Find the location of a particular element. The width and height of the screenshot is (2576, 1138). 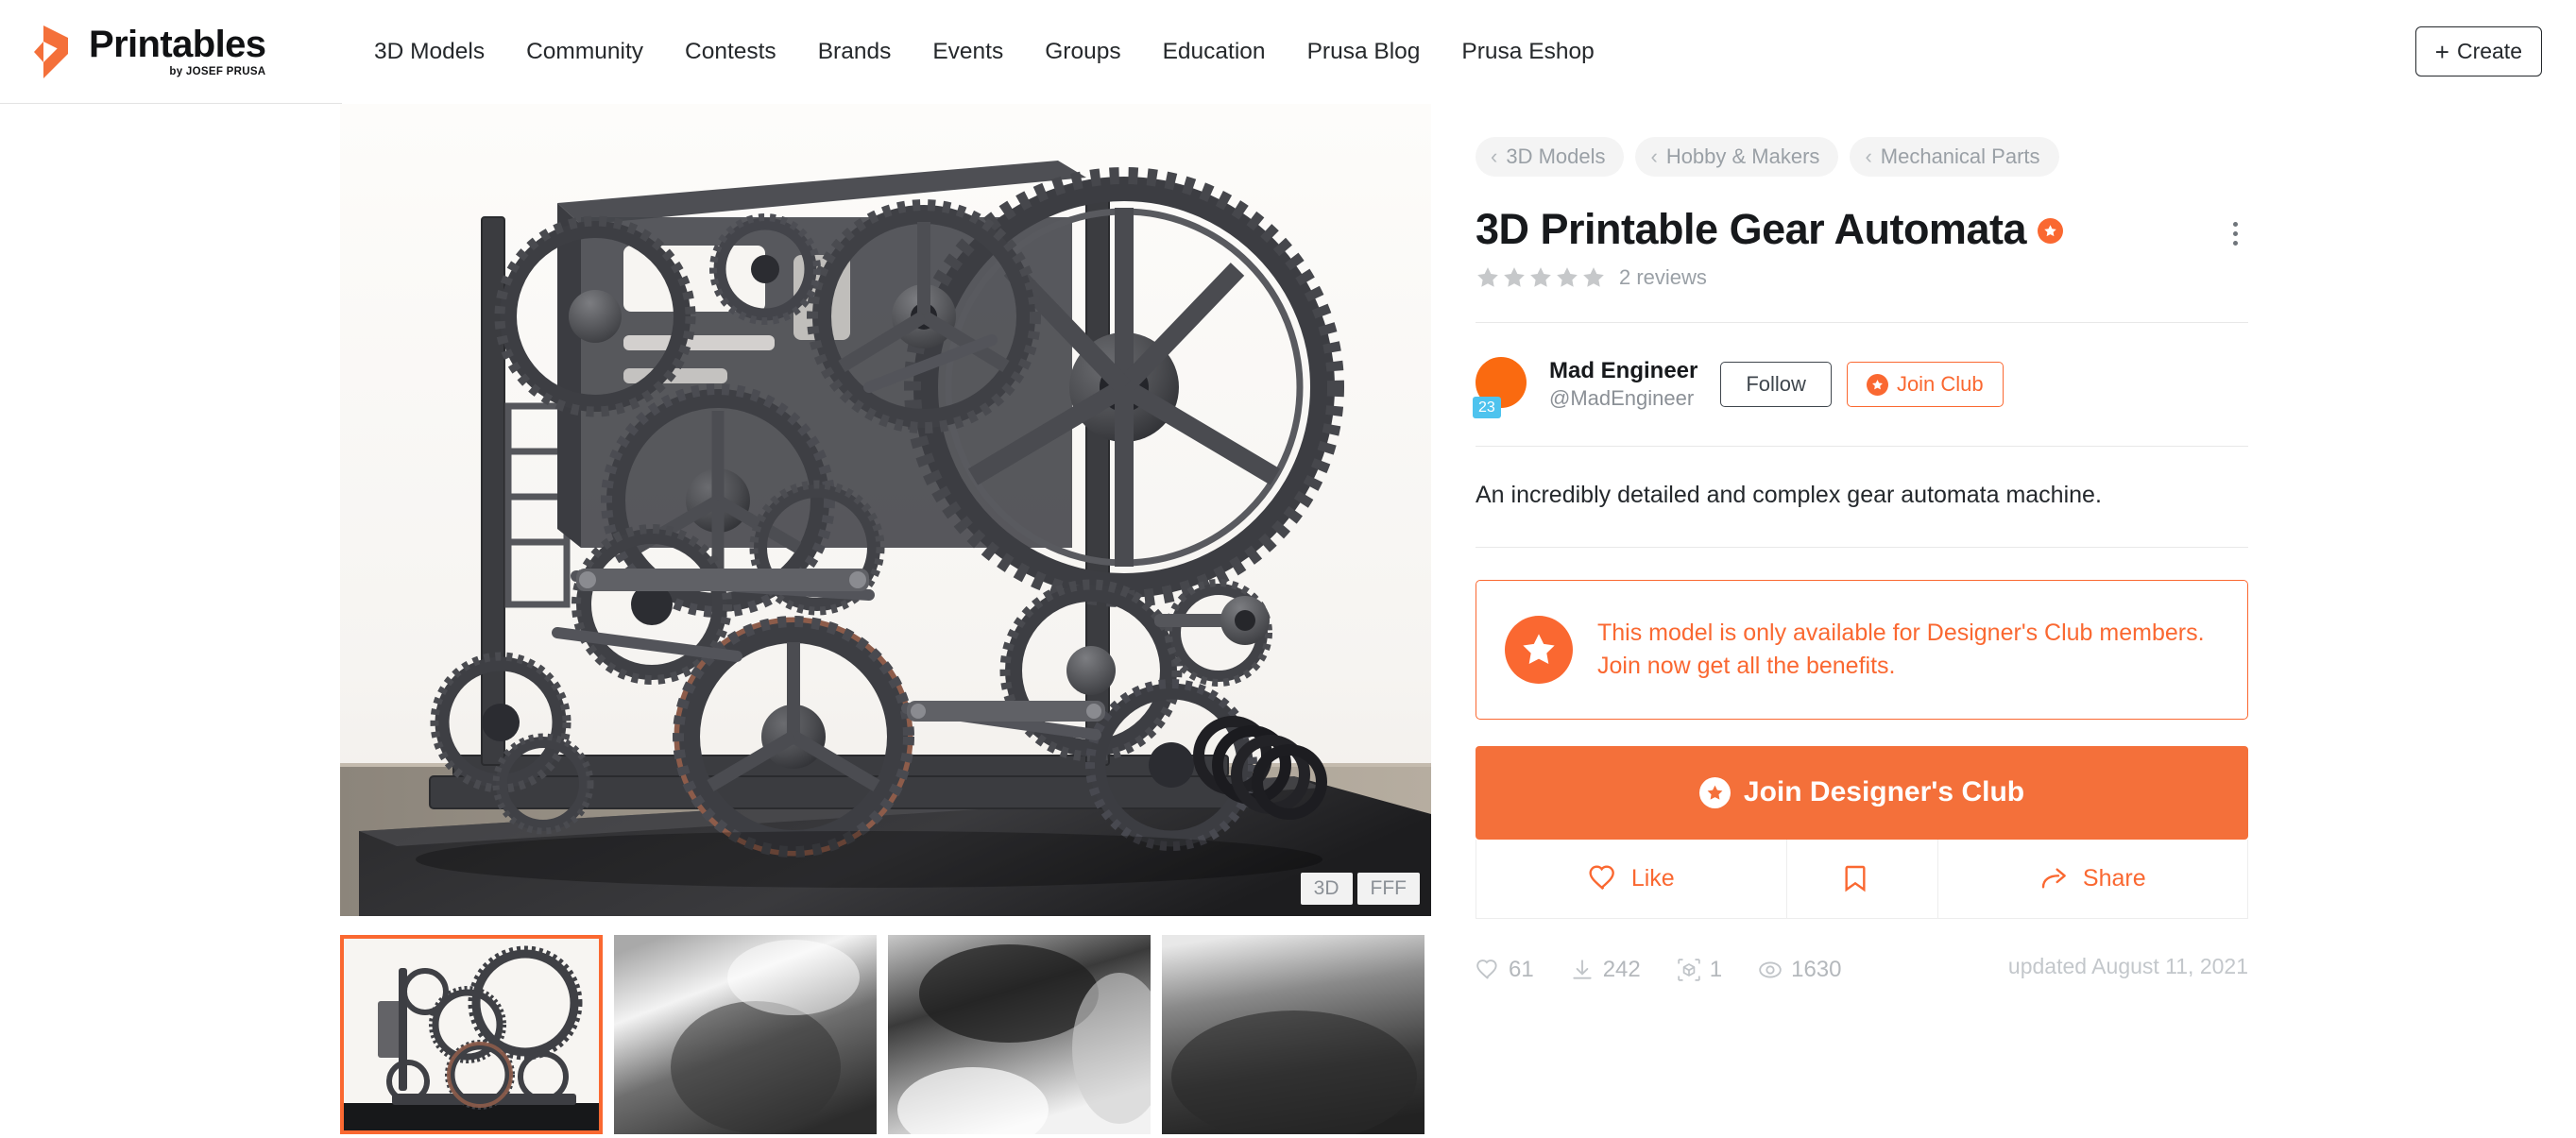

page-title: 3D Printable Gear Automata is located at coordinates (1769, 229).